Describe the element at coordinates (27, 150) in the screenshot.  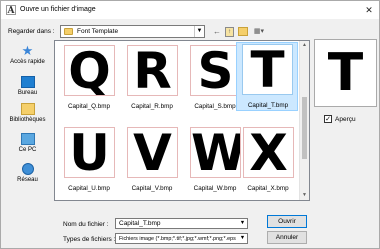
I see `place-label: Ce PC` at that location.